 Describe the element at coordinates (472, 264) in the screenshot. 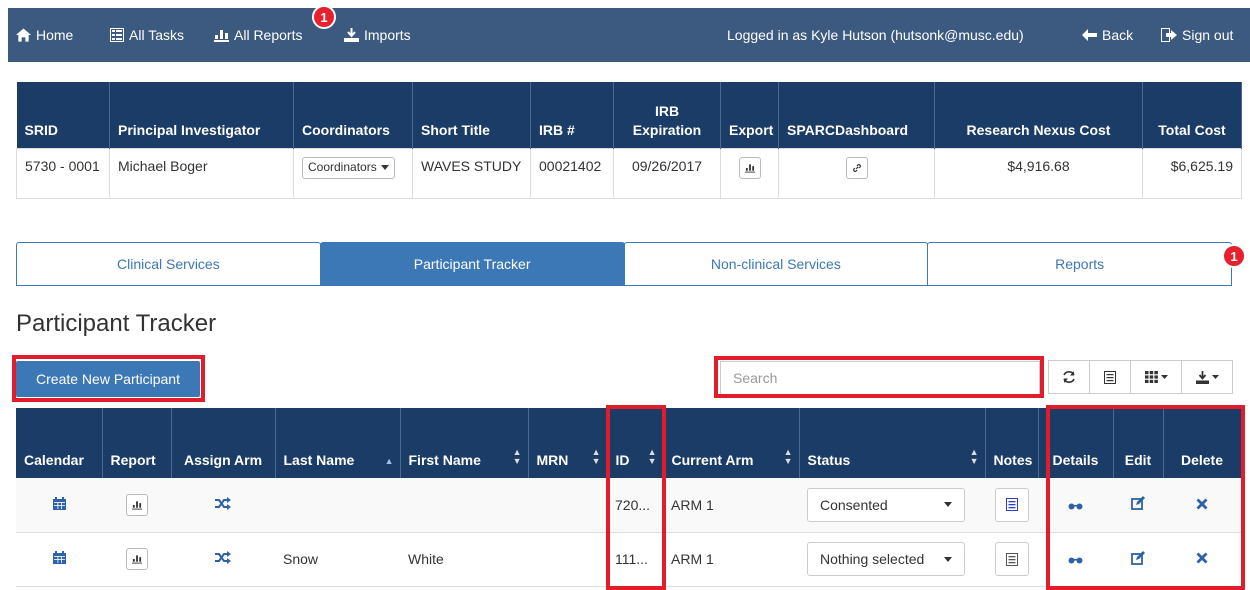

I see `tab-participant-tracker: Participant Tracker` at that location.